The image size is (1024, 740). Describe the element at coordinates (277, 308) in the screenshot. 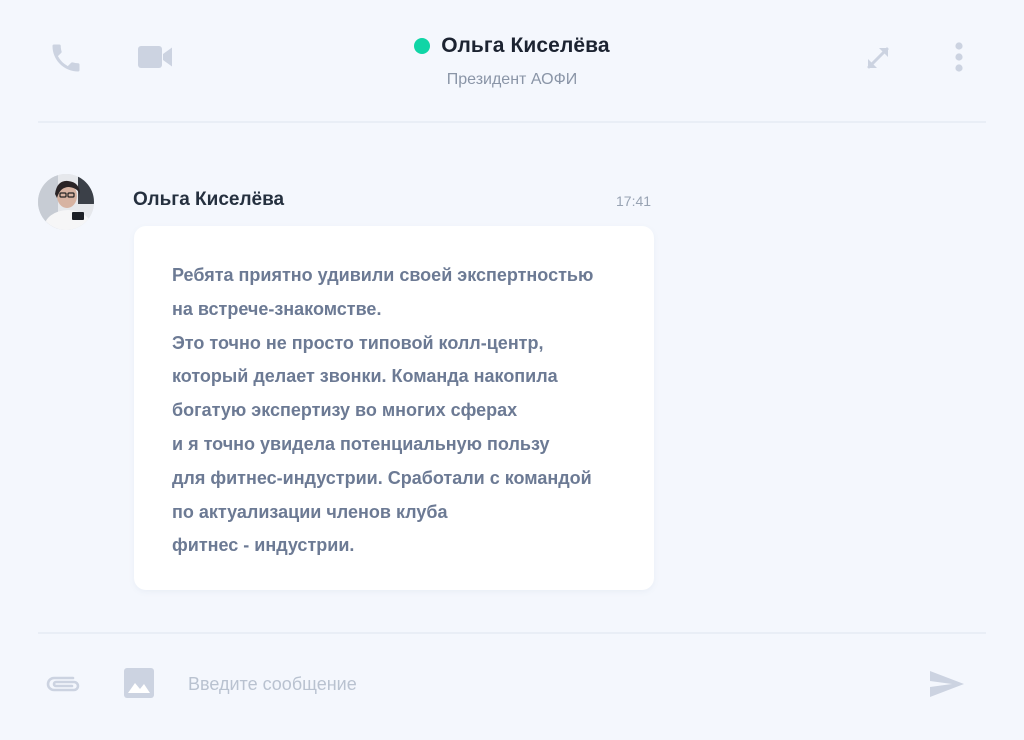

I see `message-line: на встрече-знакомстве.` at that location.